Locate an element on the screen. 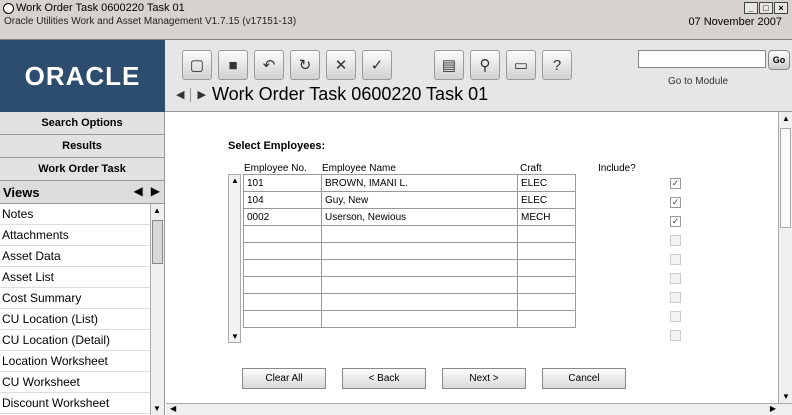 The width and height of the screenshot is (792, 415). employee-name-cell: BROWN, IMANI L. is located at coordinates (419, 183).